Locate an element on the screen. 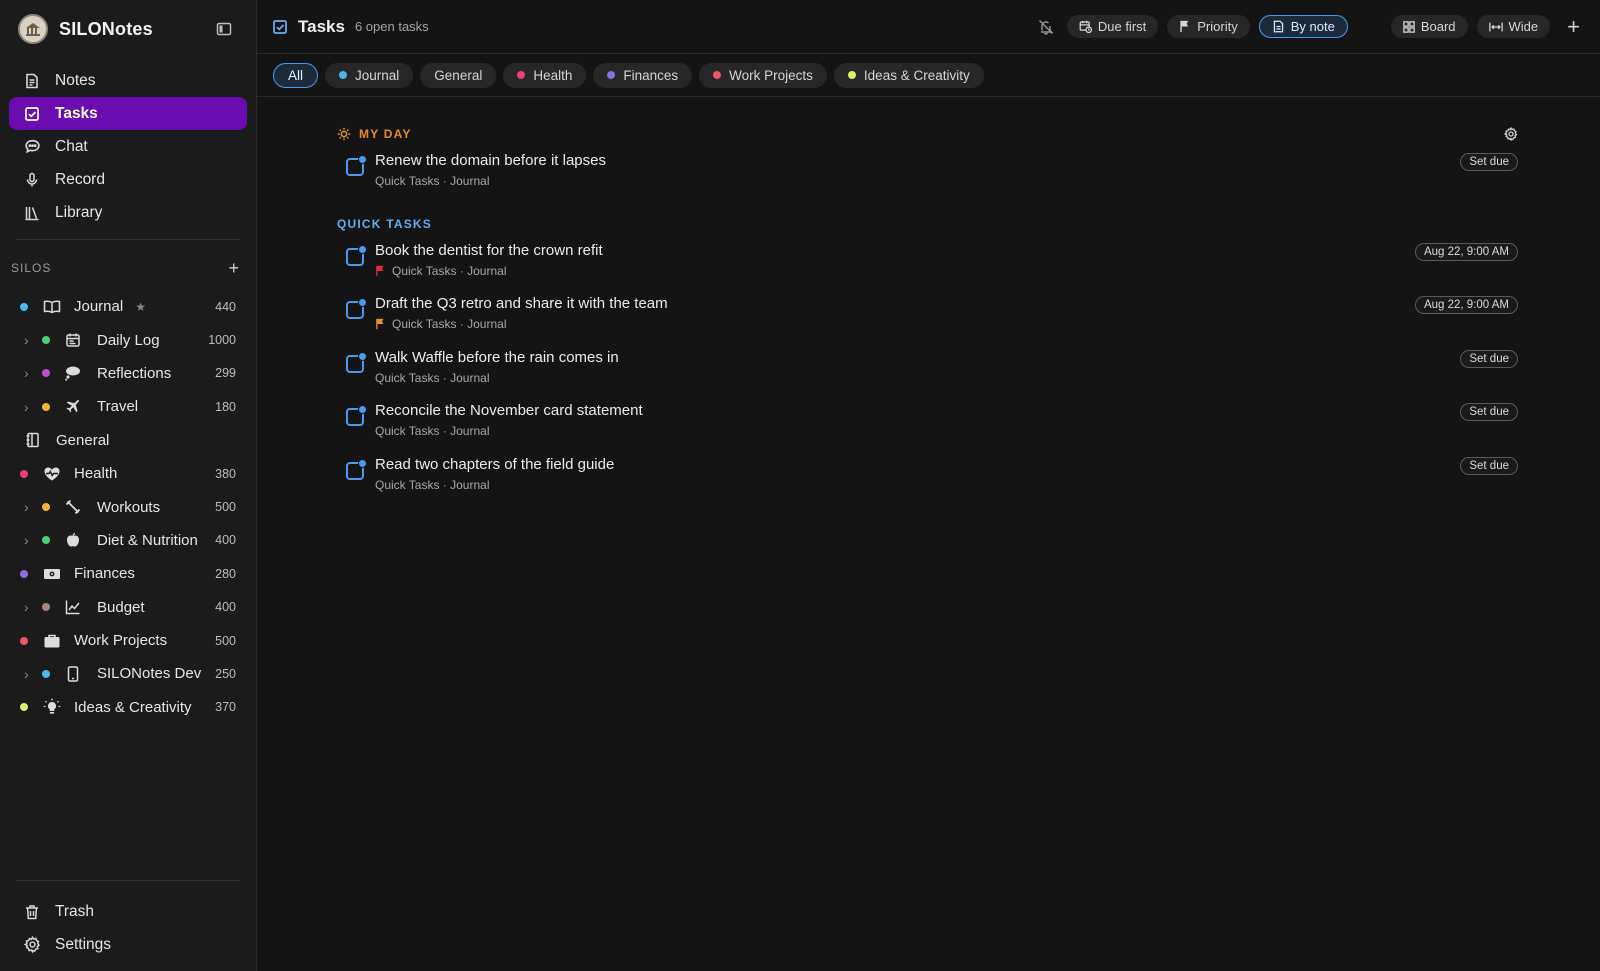 This screenshot has height=971, width=1600. silo-work-projects: Work Projects 500 is located at coordinates (128, 640).